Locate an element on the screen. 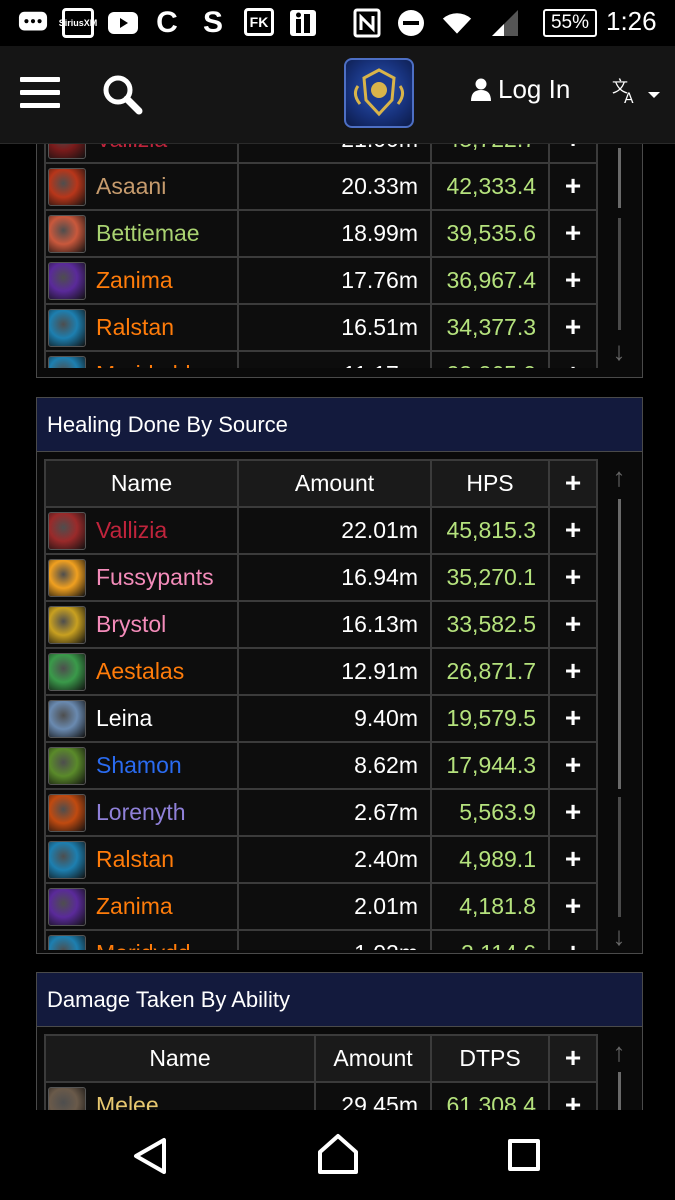 This screenshot has width=675, height=1200. player-name: Shamon is located at coordinates (139, 765).